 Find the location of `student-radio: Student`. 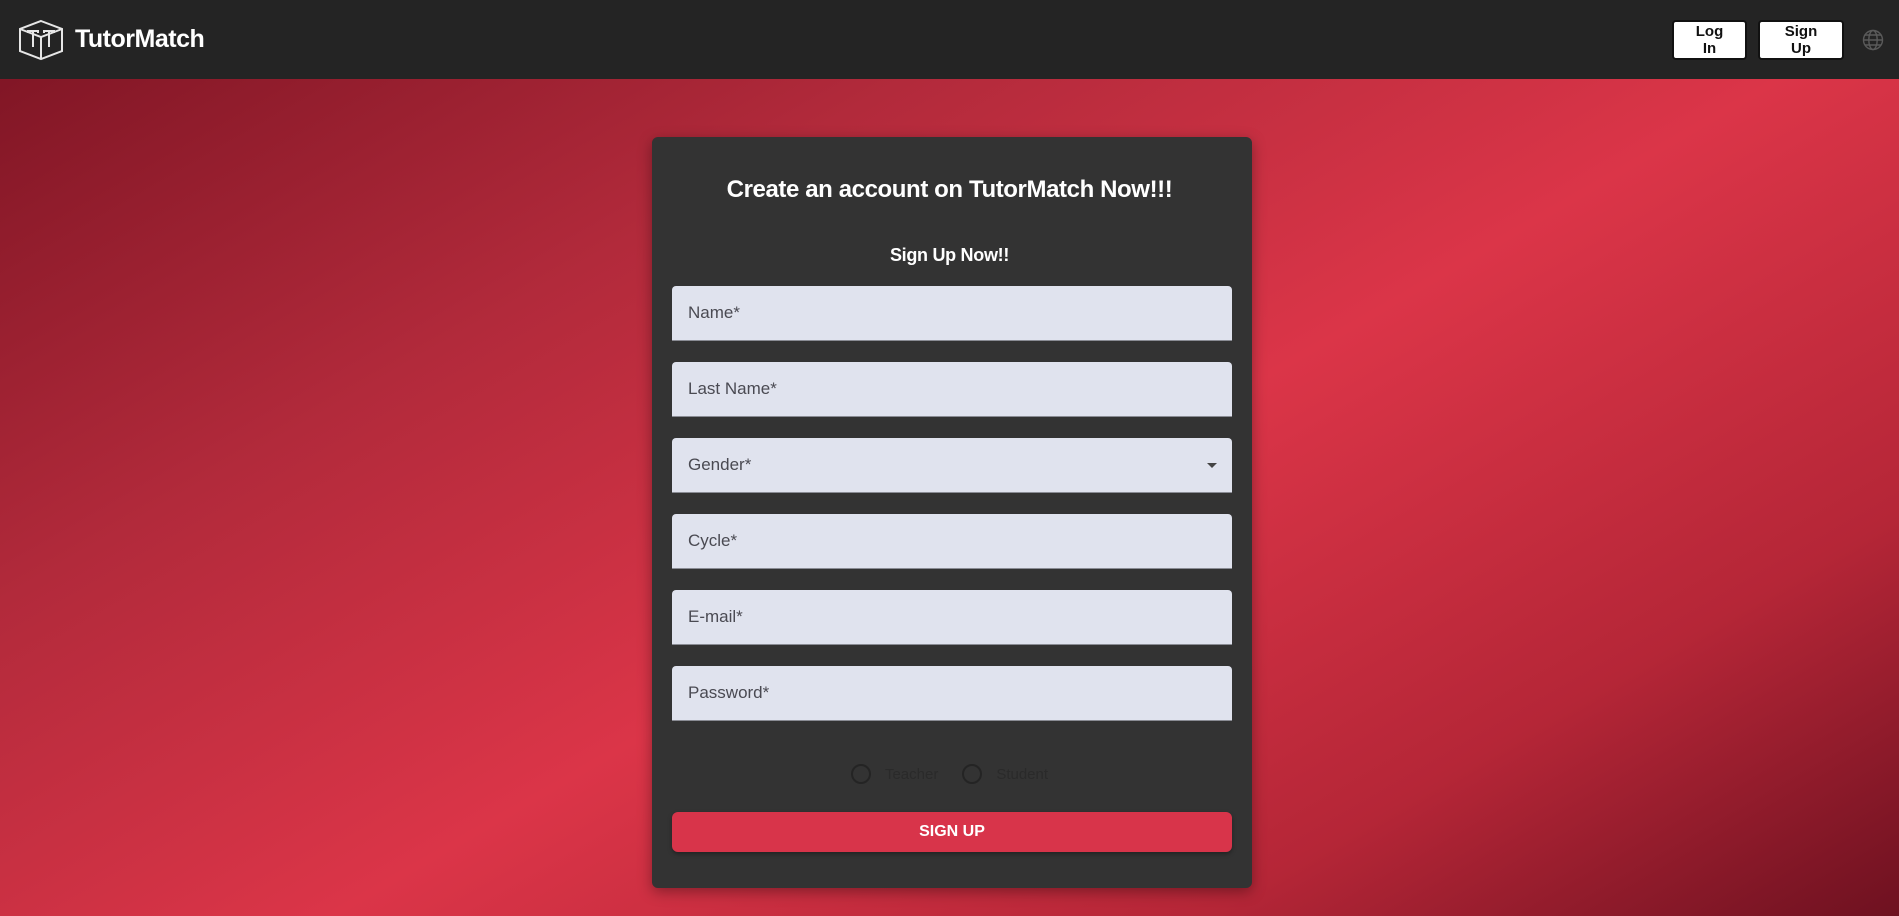

student-radio: Student is located at coordinates (1005, 774).